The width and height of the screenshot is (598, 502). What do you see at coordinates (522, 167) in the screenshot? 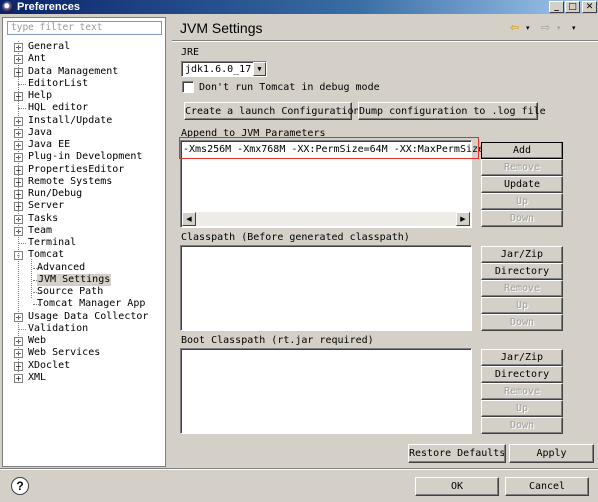
I see `remove-param-button: Remove` at bounding box center [522, 167].